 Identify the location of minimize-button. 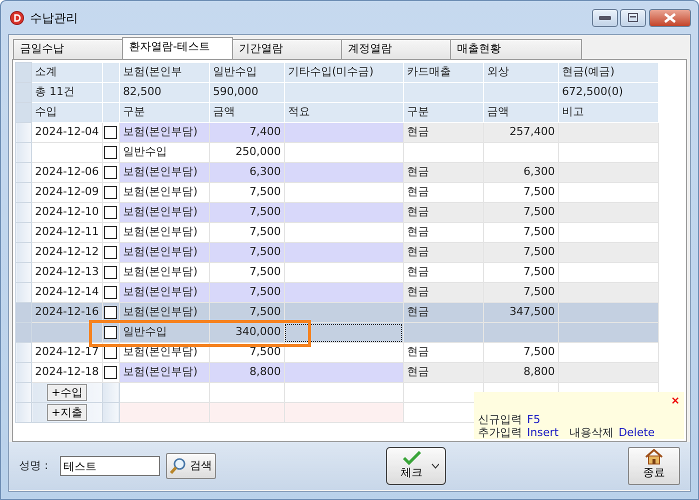
(605, 17).